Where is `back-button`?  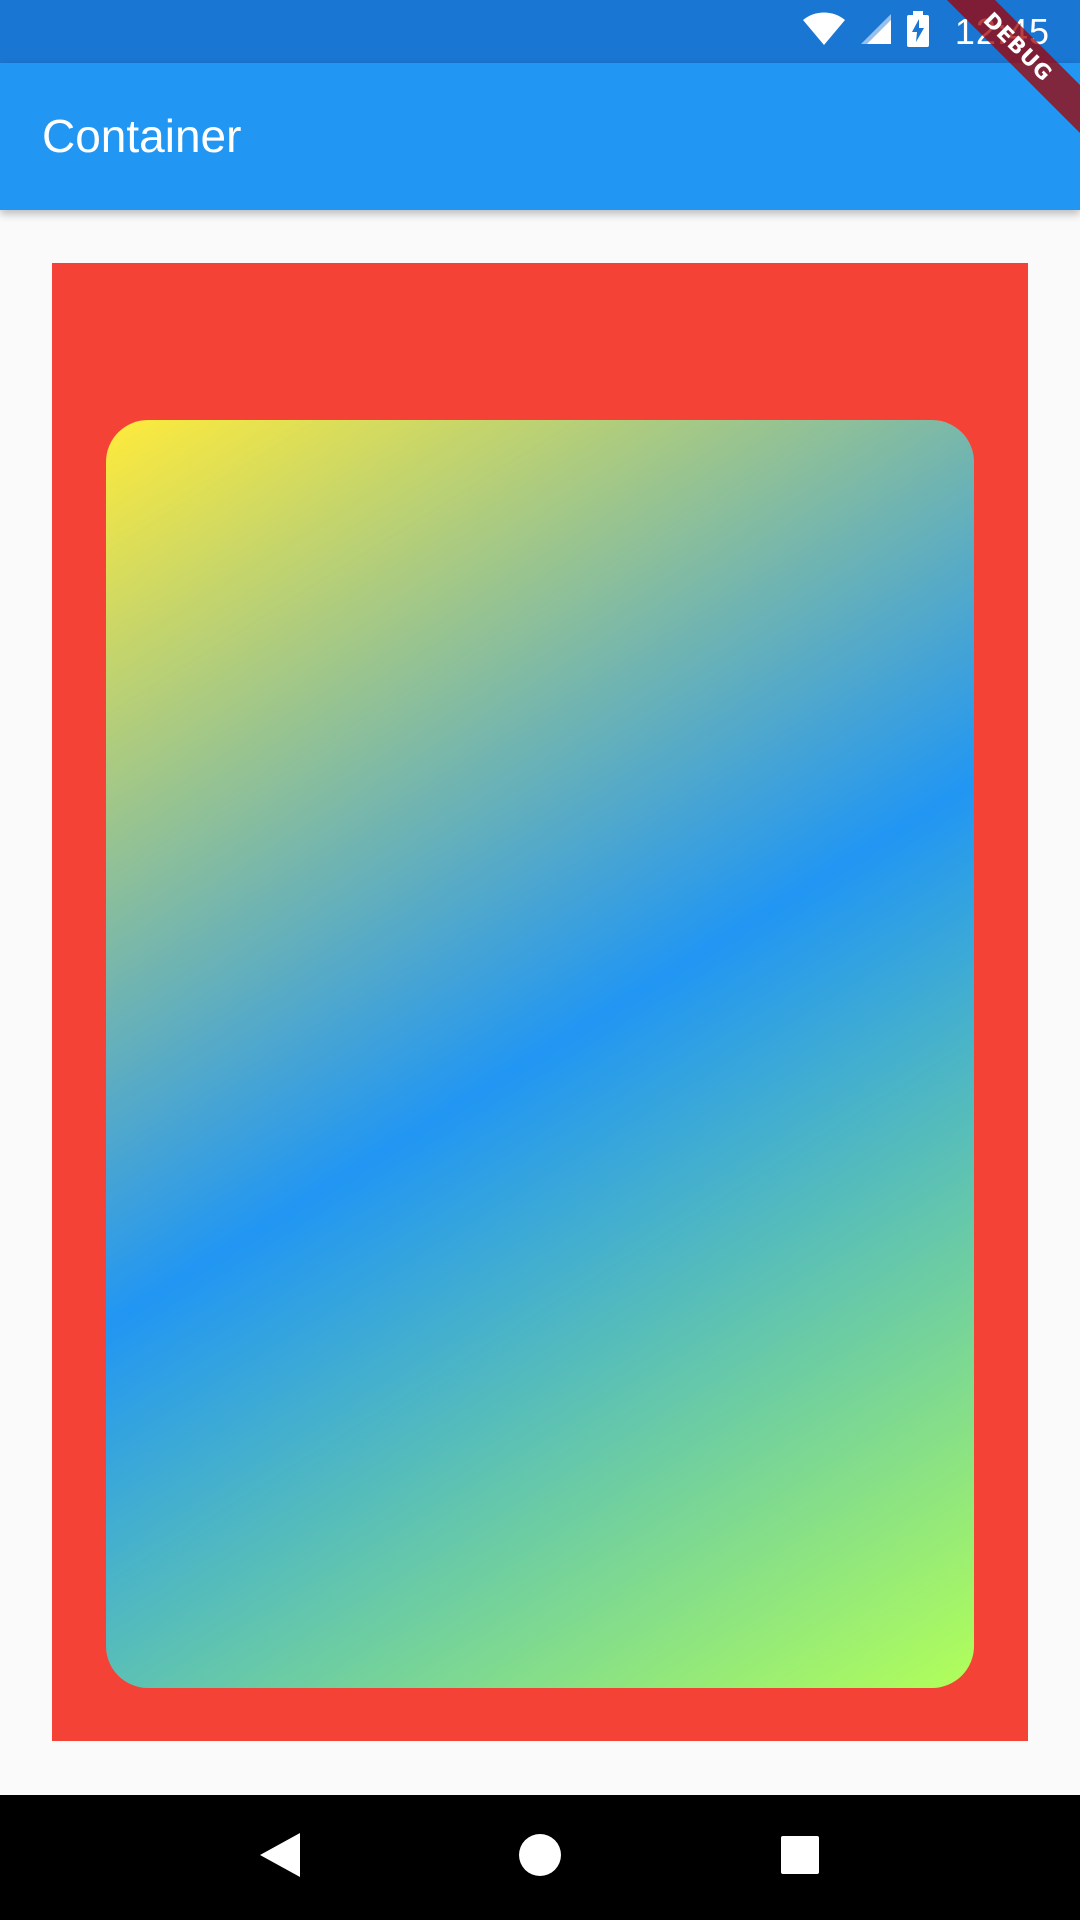
back-button is located at coordinates (280, 1858).